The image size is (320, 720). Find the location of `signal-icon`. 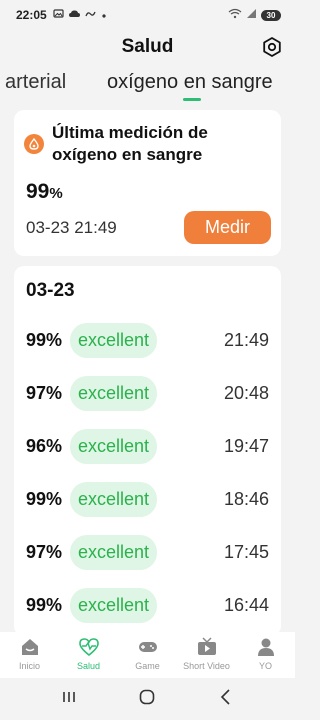

signal-icon is located at coordinates (251, 15).